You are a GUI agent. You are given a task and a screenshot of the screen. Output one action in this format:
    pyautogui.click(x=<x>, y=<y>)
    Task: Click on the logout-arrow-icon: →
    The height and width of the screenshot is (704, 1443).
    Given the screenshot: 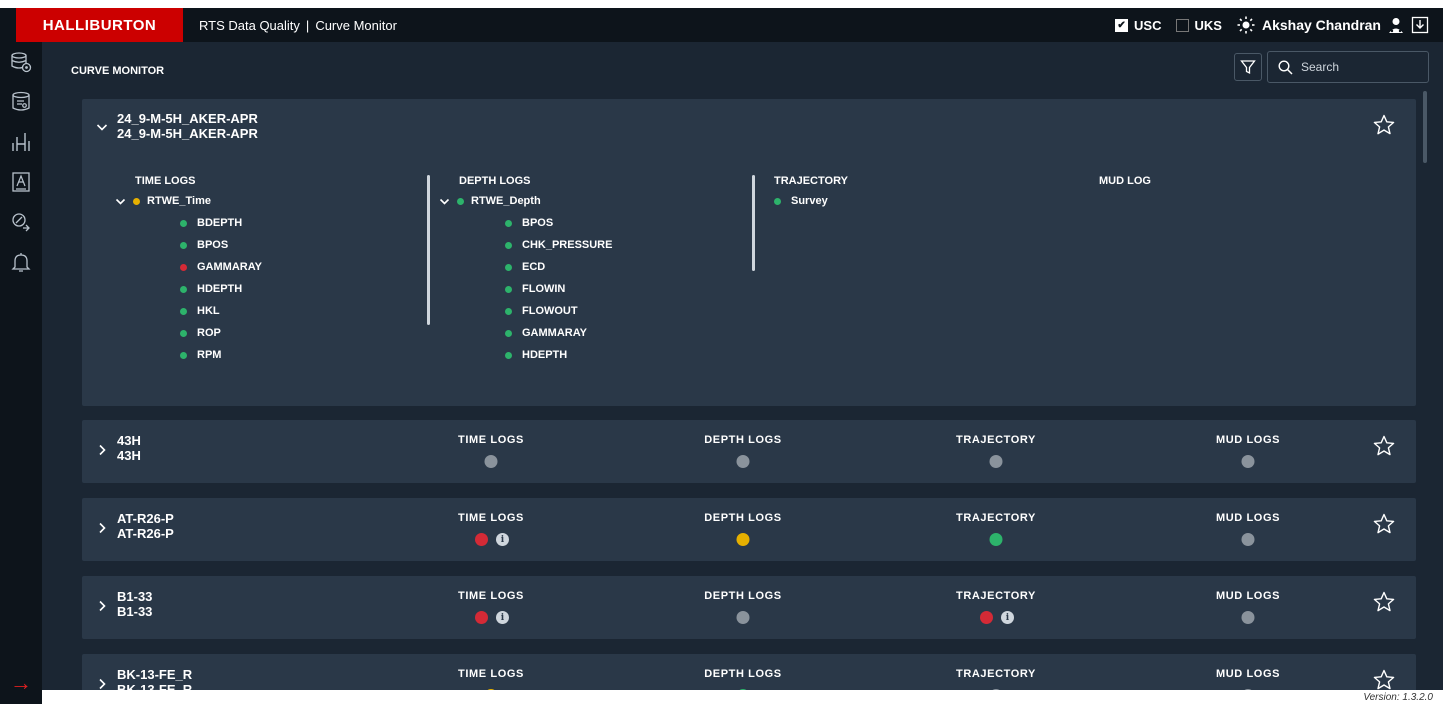 What is the action you would take?
    pyautogui.click(x=21, y=683)
    